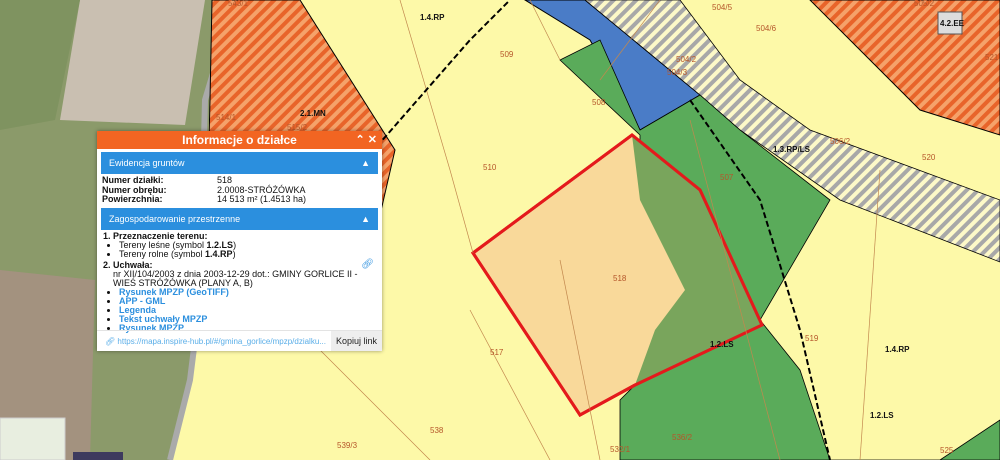 The width and height of the screenshot is (1000, 460). I want to click on info-value: 14 513 m² (1.4513 ha), so click(262, 199).